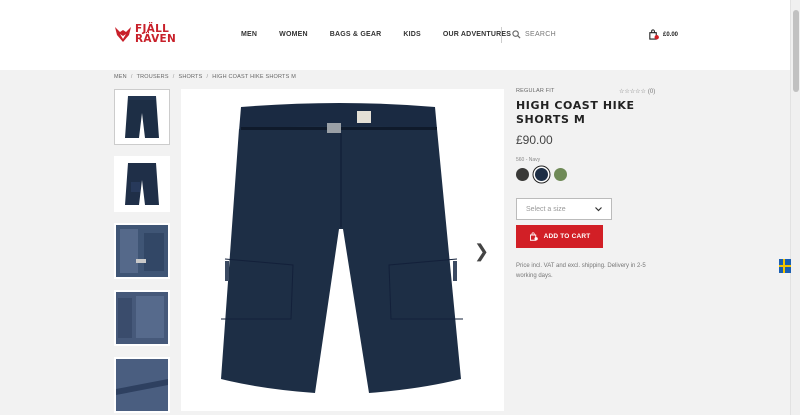  I want to click on nav-kids: KIDS, so click(412, 34).